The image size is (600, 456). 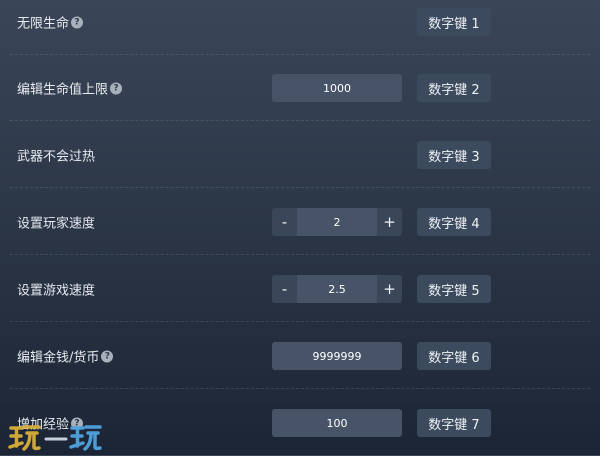 I want to click on hotkey-button-6: 数字键 6, so click(x=454, y=356).